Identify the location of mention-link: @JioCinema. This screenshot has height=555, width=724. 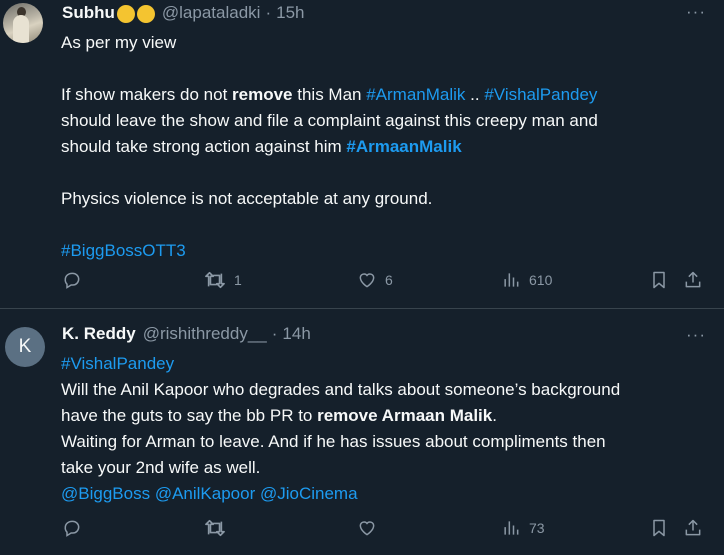
(309, 493).